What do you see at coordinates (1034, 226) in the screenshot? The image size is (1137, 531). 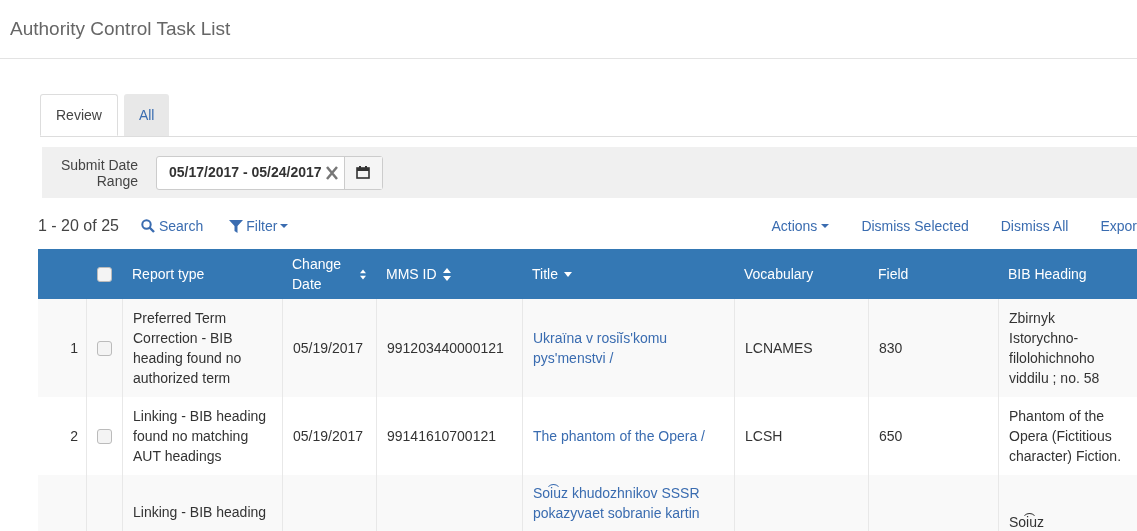 I see `toolbar-link: Dismiss All` at bounding box center [1034, 226].